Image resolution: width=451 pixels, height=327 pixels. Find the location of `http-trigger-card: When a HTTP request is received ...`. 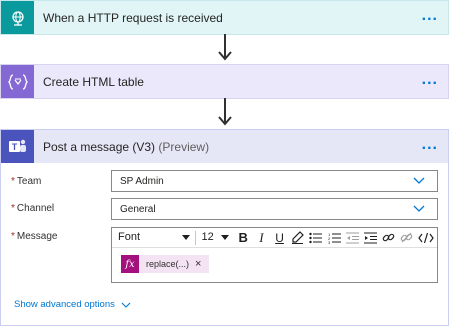

http-trigger-card: When a HTTP request is received ... is located at coordinates (224, 17).